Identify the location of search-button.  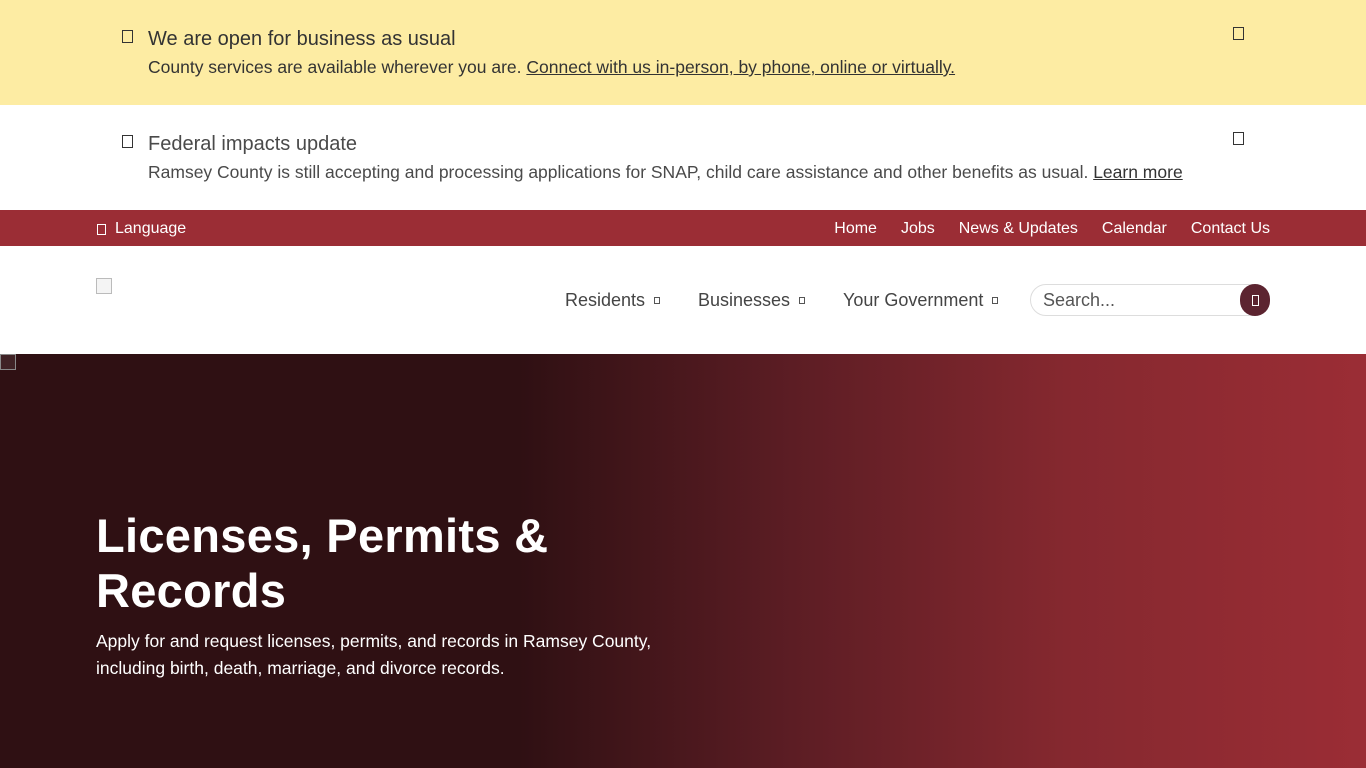
(1255, 300).